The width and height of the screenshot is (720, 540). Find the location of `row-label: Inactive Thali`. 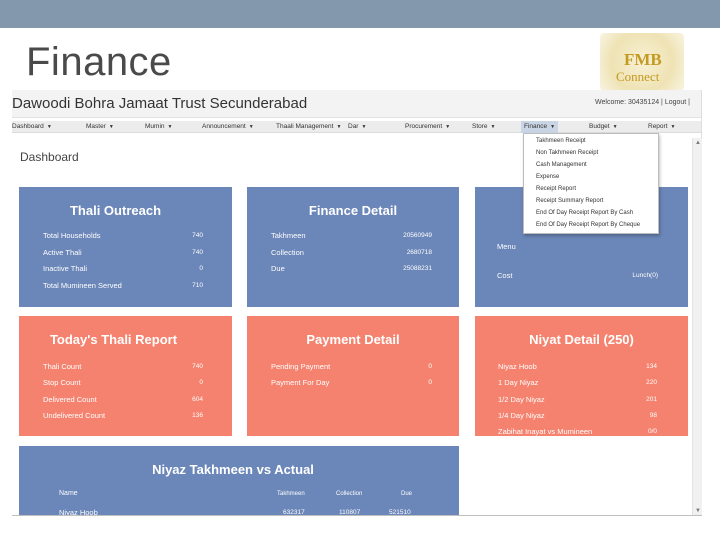

row-label: Inactive Thali is located at coordinates (65, 268).